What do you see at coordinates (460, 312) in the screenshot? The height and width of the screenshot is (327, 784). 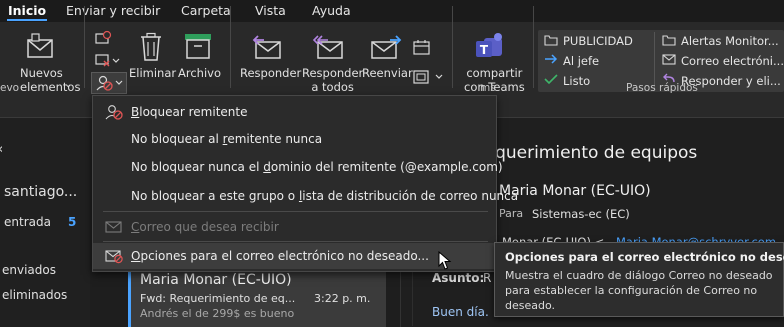 I see `reading-body-start: Buen día.` at bounding box center [460, 312].